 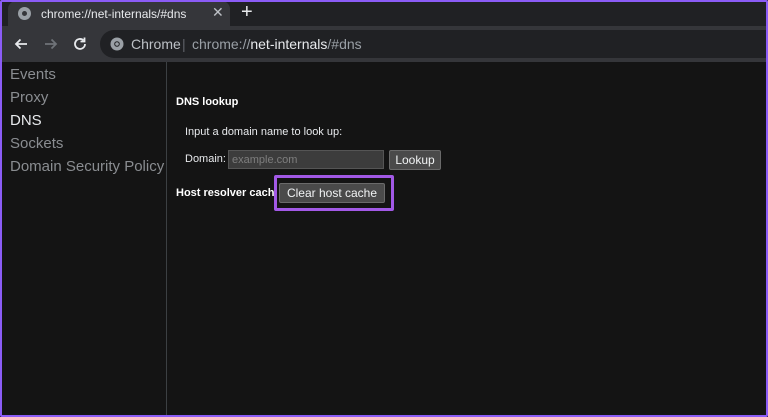 What do you see at coordinates (384, 13) in the screenshot?
I see `tab-strip: chrome://net-internals/#dns ✕ +` at bounding box center [384, 13].